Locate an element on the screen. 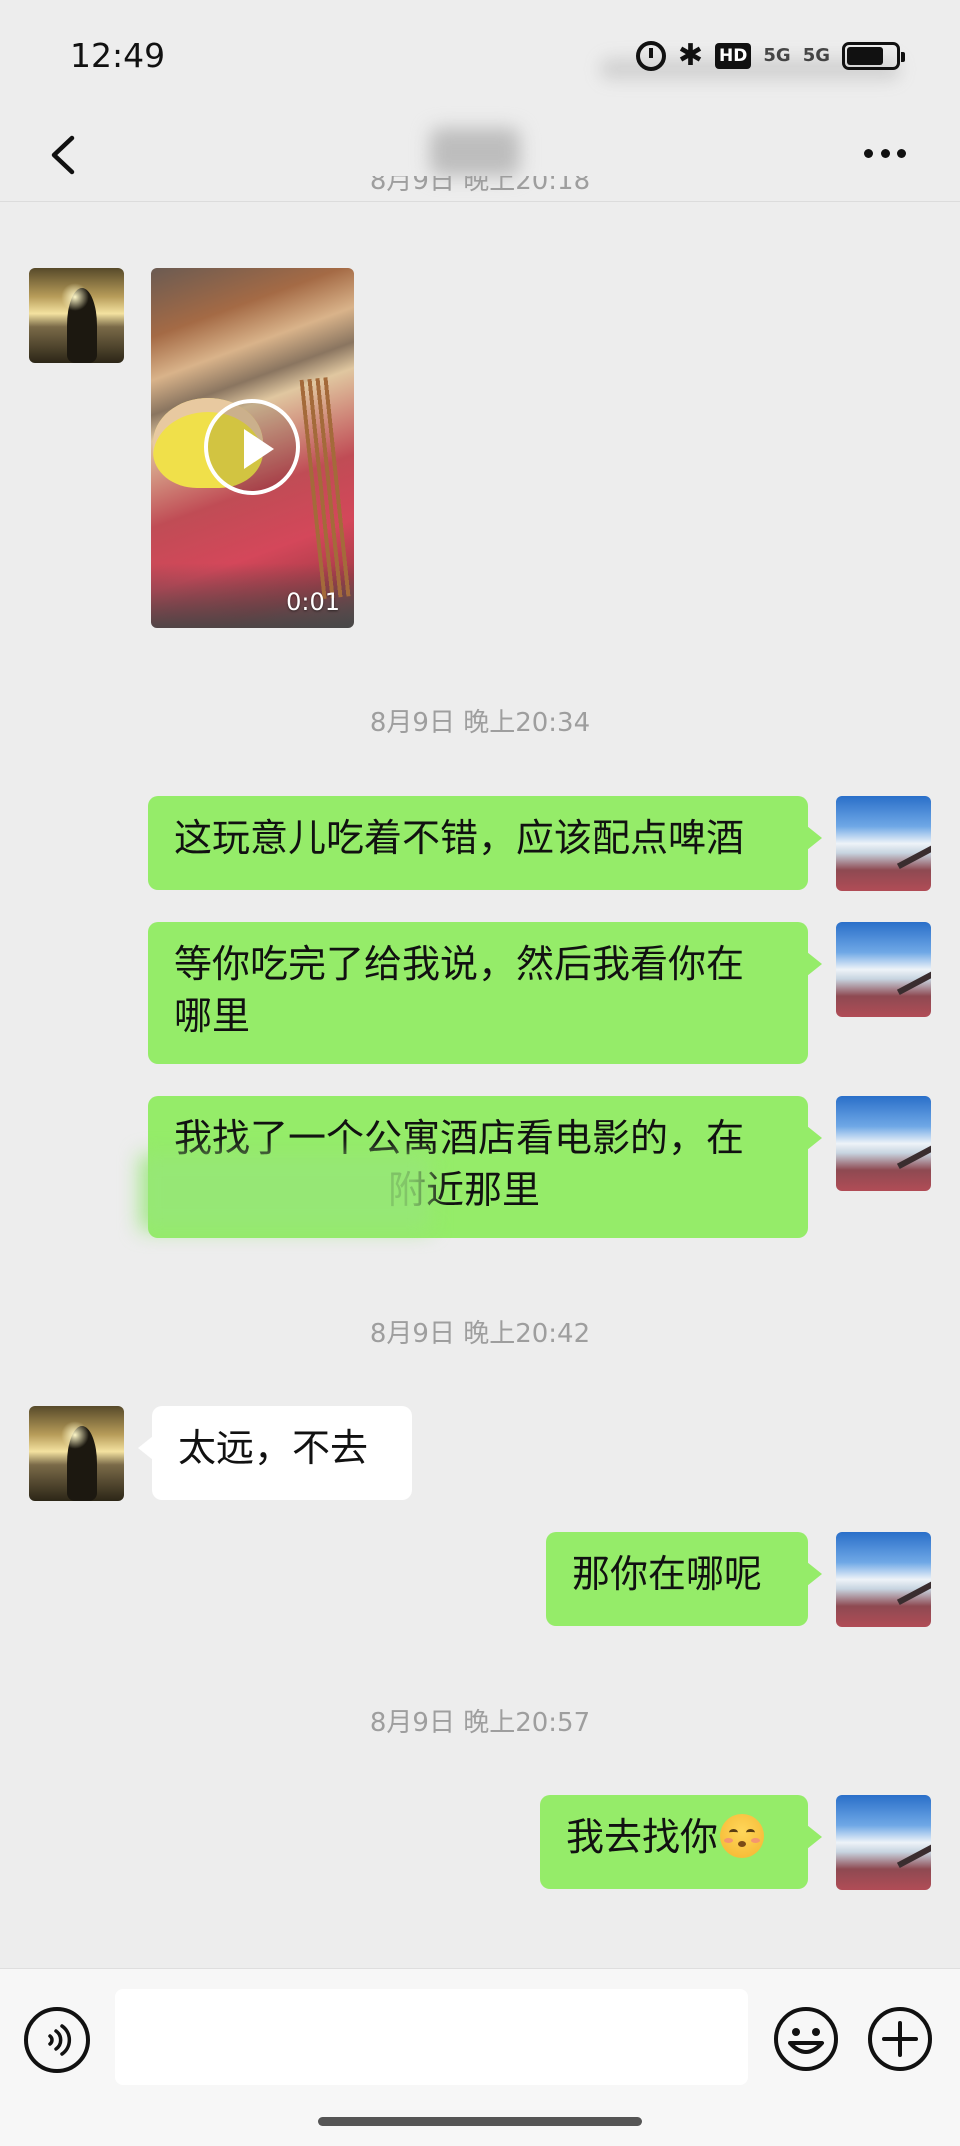 The height and width of the screenshot is (2146, 960). timestamp: 8月9日 晚上20:34 is located at coordinates (480, 723).